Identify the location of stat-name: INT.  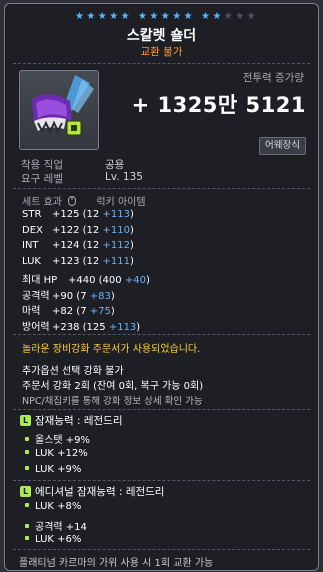
(30, 245).